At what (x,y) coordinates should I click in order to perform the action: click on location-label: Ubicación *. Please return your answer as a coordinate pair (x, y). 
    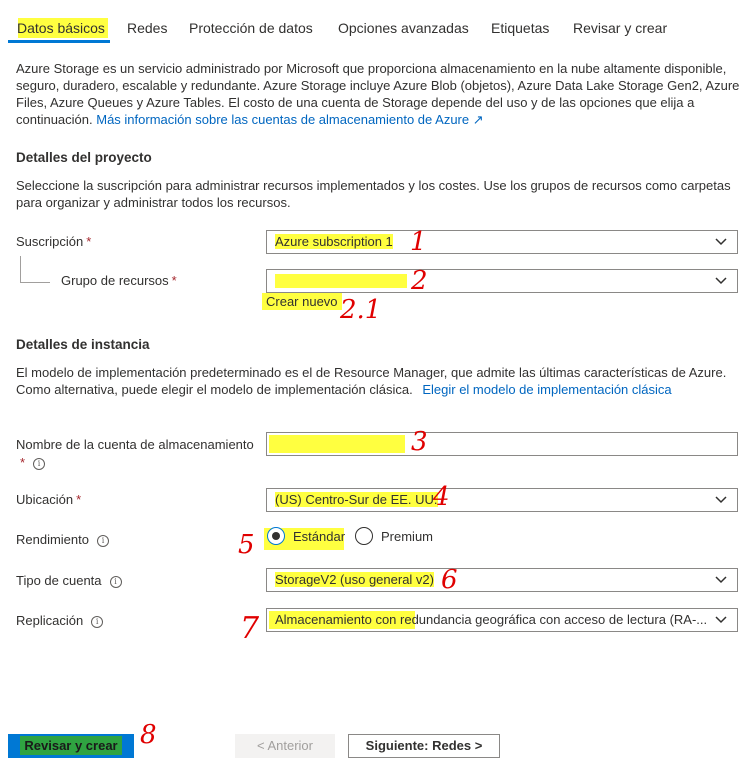
    Looking at the image, I should click on (49, 499).